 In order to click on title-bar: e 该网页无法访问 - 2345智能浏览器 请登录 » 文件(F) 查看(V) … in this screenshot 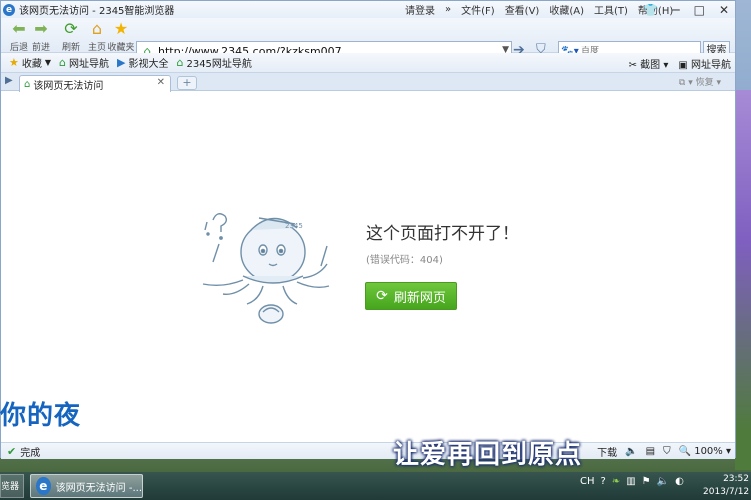, I will do `click(368, 9)`.